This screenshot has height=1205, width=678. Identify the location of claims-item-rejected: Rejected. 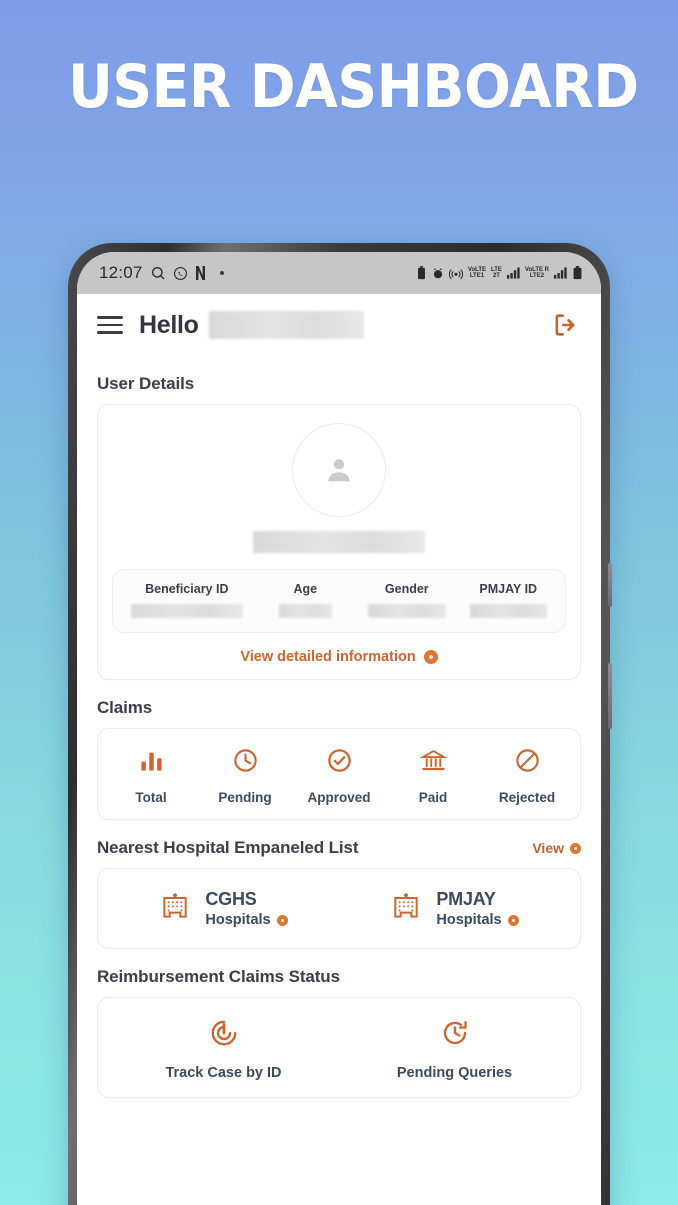
(527, 776).